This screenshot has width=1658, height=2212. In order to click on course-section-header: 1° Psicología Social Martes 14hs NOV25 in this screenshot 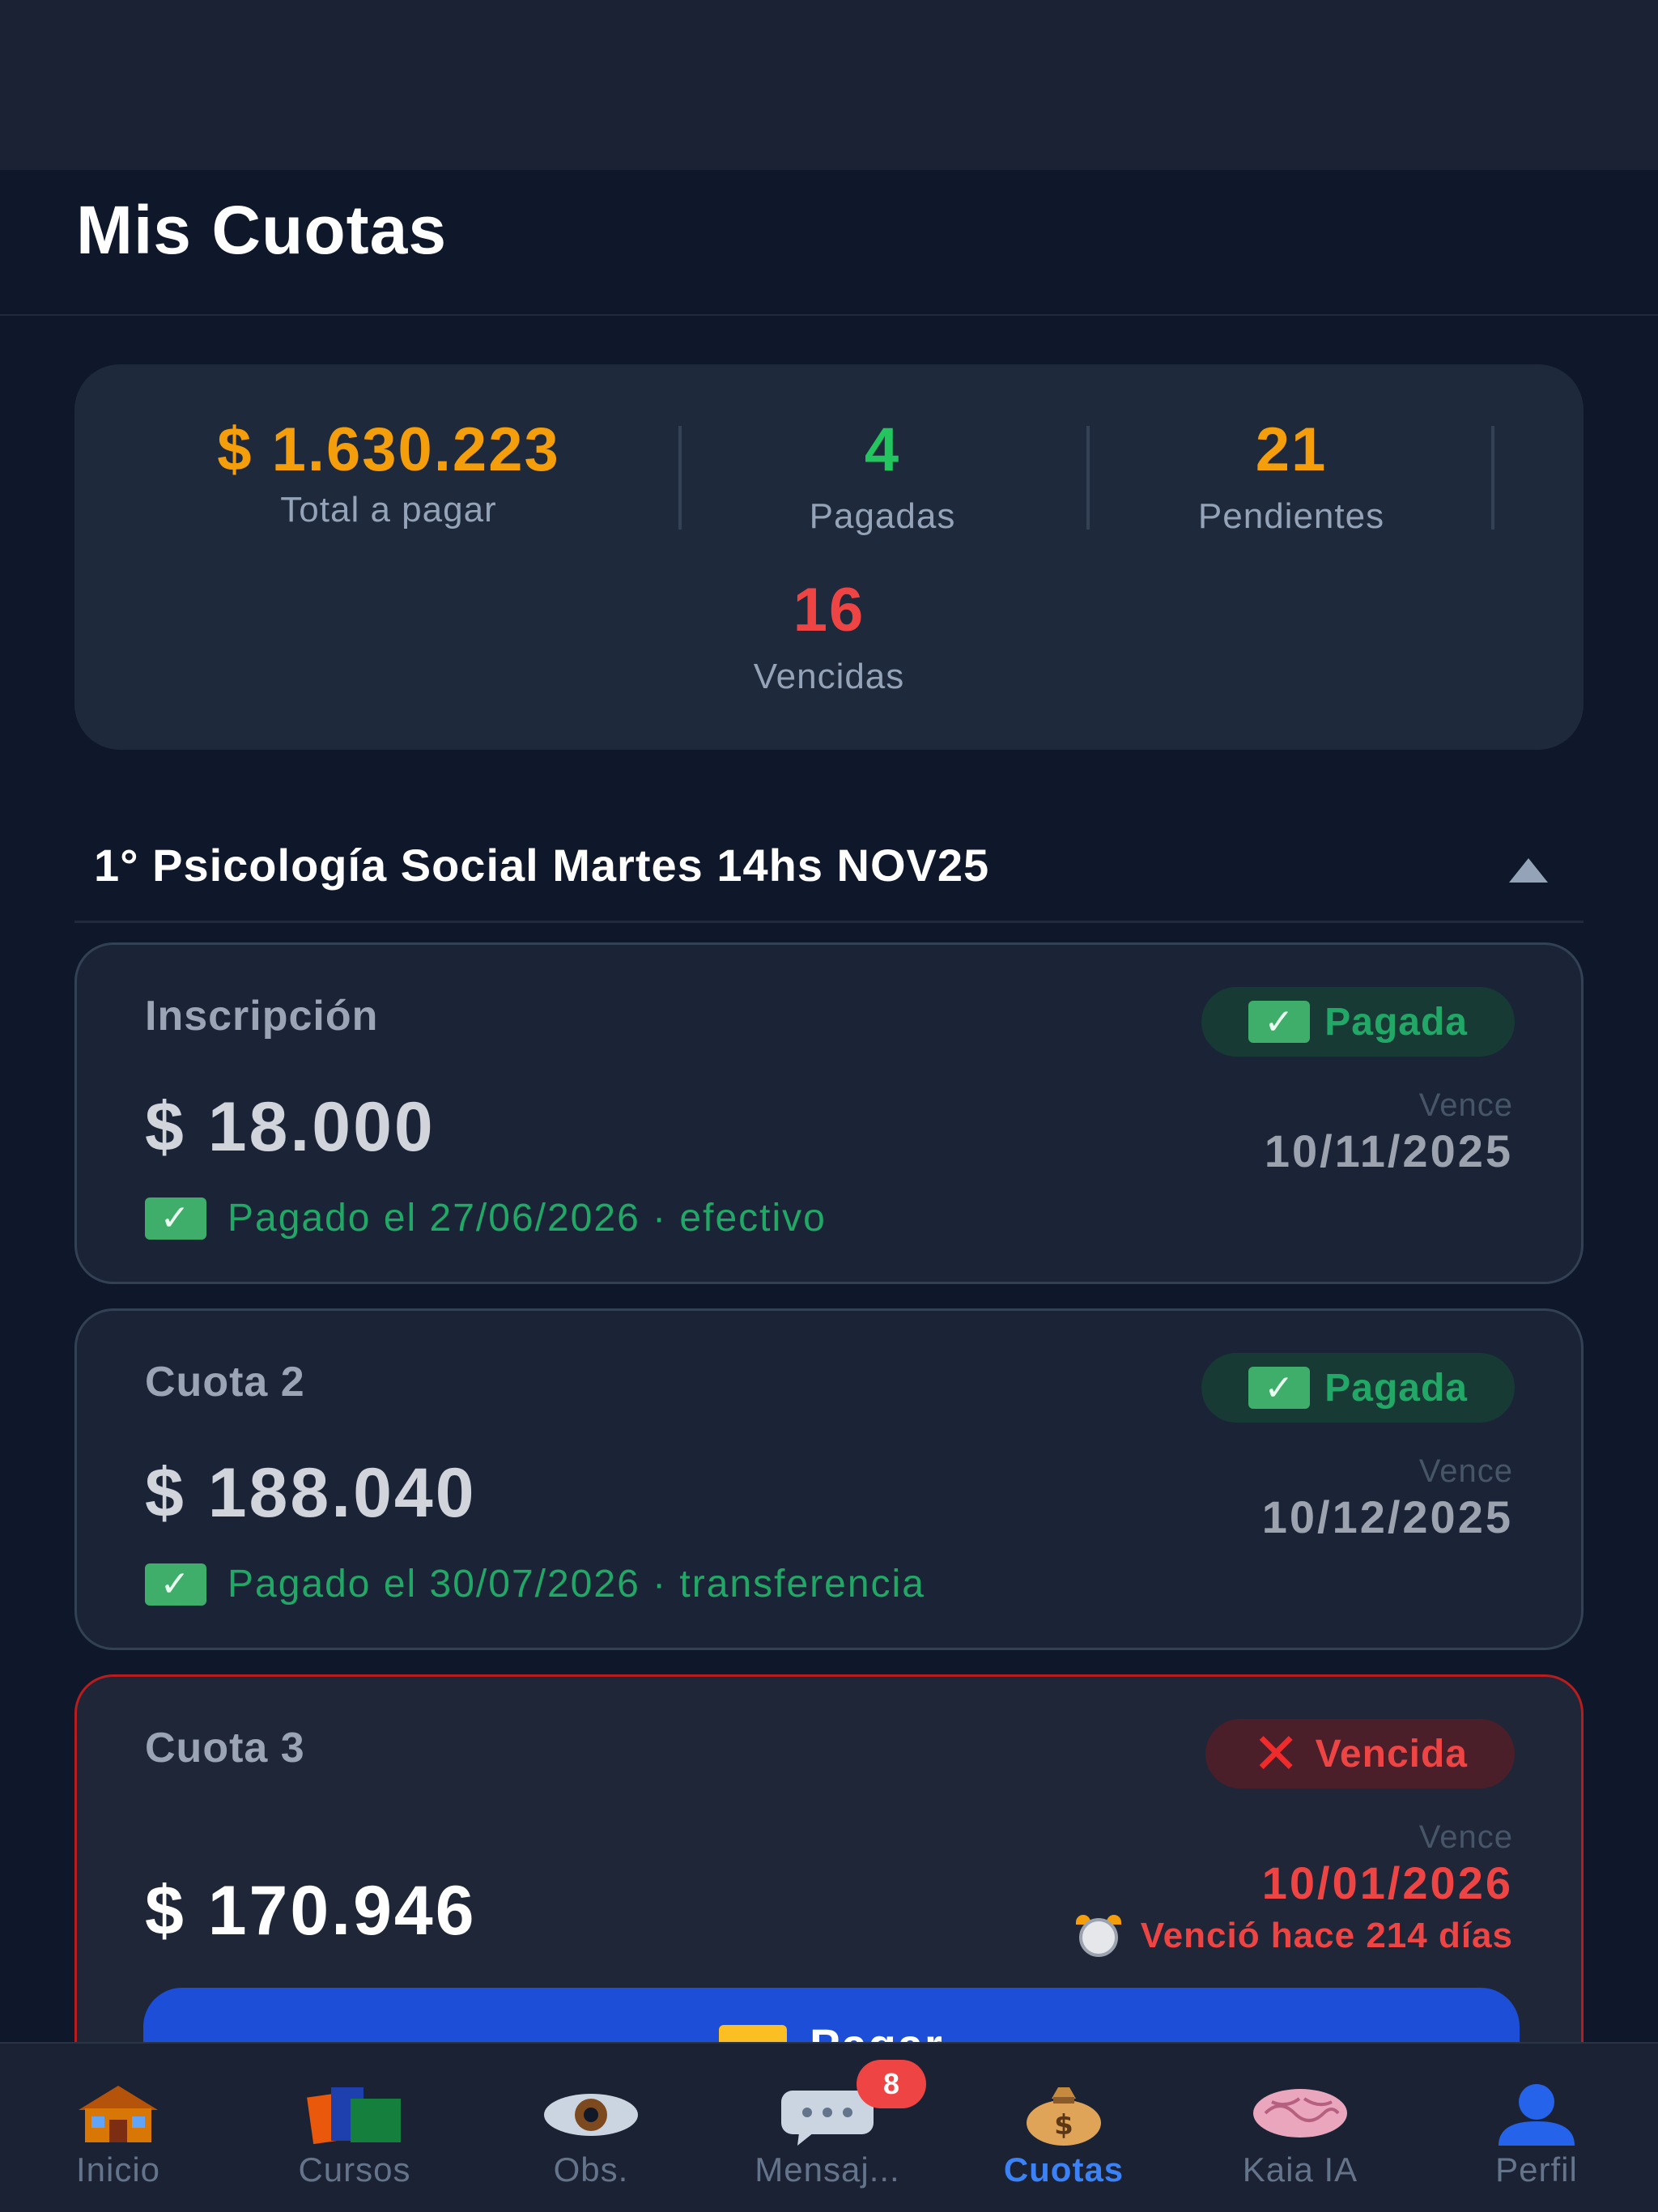, I will do `click(829, 875)`.